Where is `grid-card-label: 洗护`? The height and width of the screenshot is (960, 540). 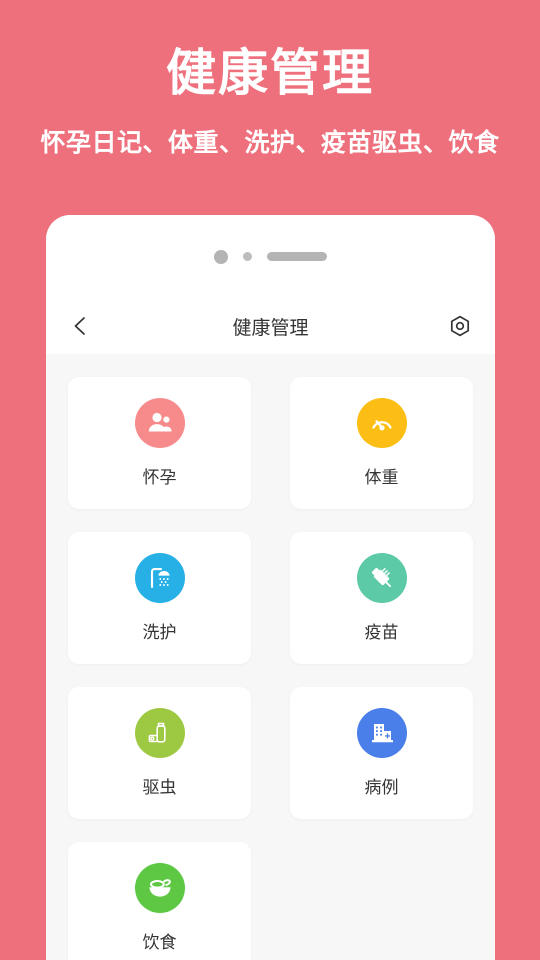 grid-card-label: 洗护 is located at coordinates (159, 633).